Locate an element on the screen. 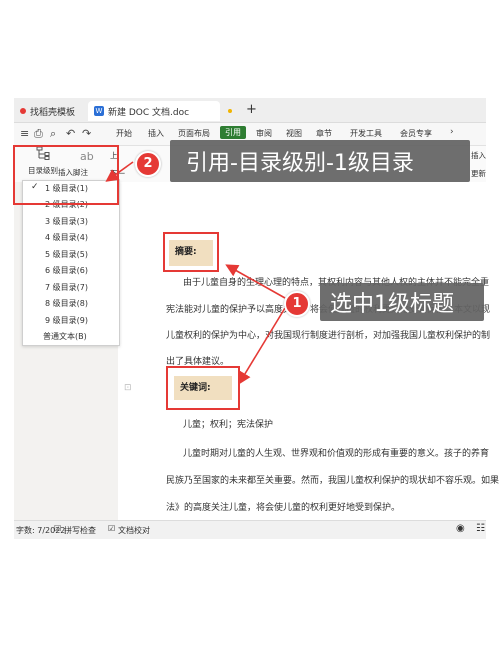 The height and width of the screenshot is (652, 500). docer-icon is located at coordinates (23, 111).